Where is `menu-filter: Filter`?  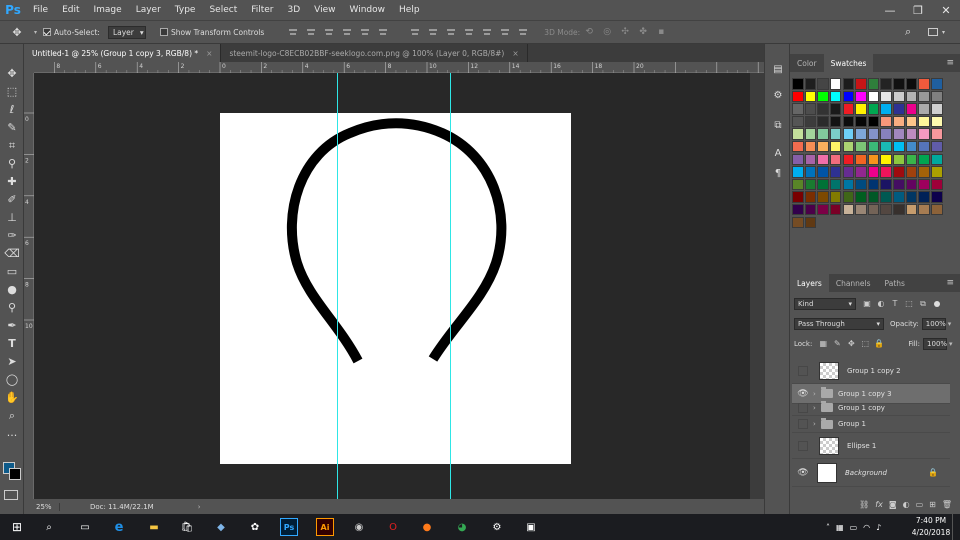 menu-filter: Filter is located at coordinates (262, 10).